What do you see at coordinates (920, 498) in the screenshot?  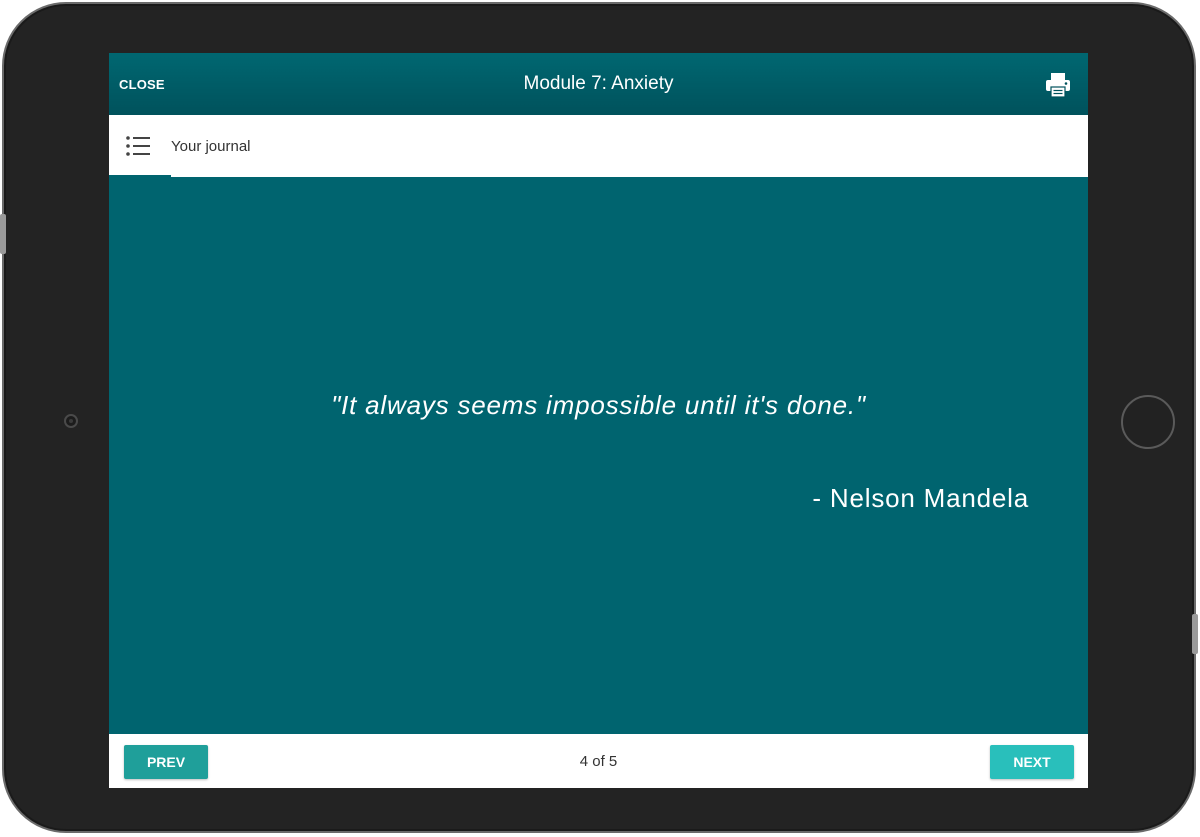 I see `quote-author: - Nelson Mandela` at bounding box center [920, 498].